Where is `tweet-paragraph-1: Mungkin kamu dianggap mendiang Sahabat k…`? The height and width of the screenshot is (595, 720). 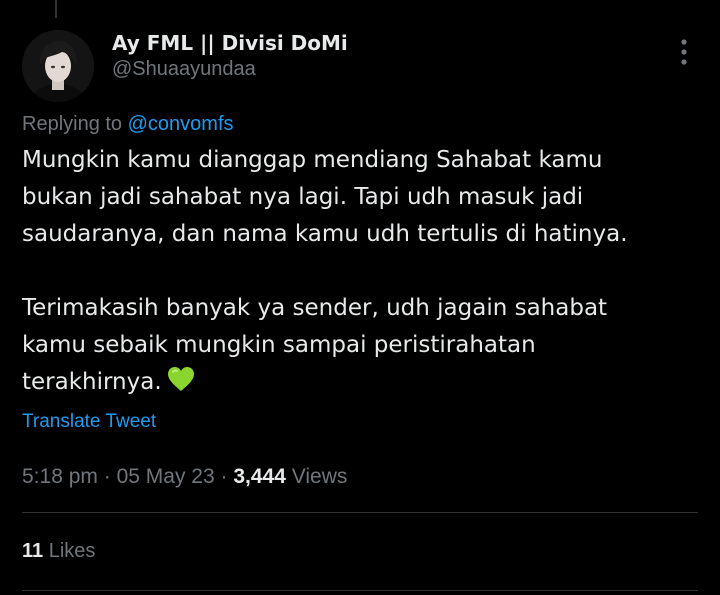 tweet-paragraph-1: Mungkin kamu dianggap mendiang Sahabat k… is located at coordinates (325, 197).